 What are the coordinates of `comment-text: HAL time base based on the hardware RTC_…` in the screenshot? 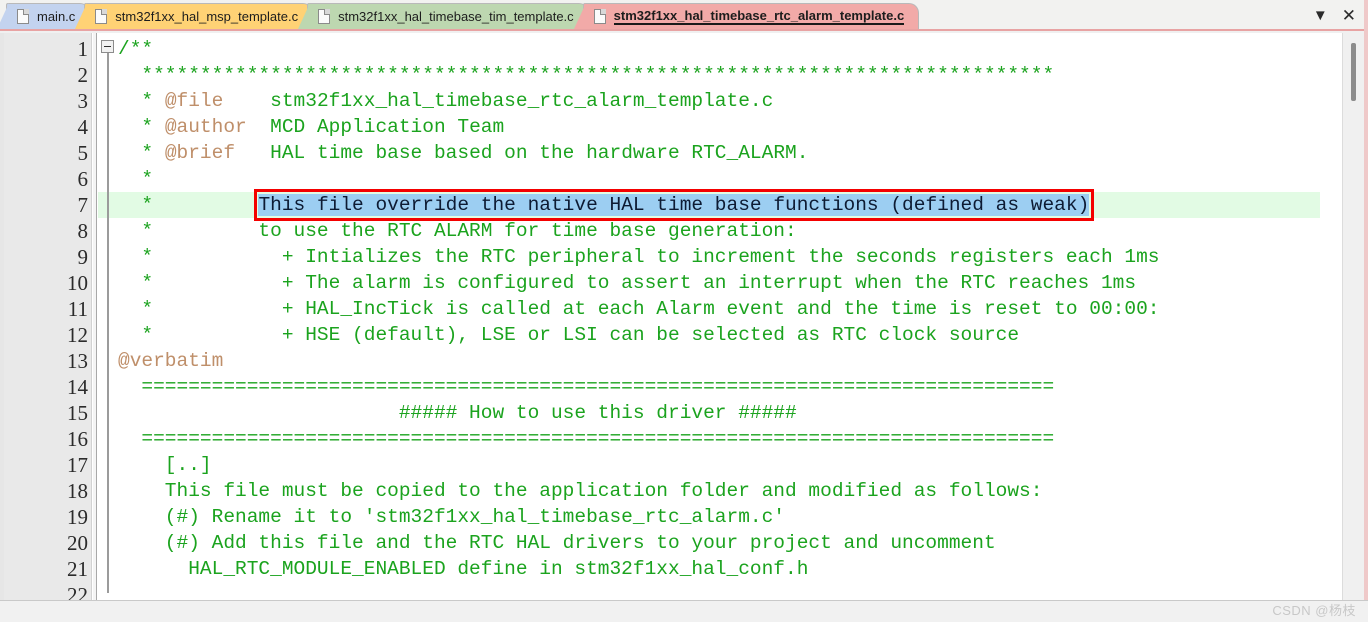 It's located at (522, 153).